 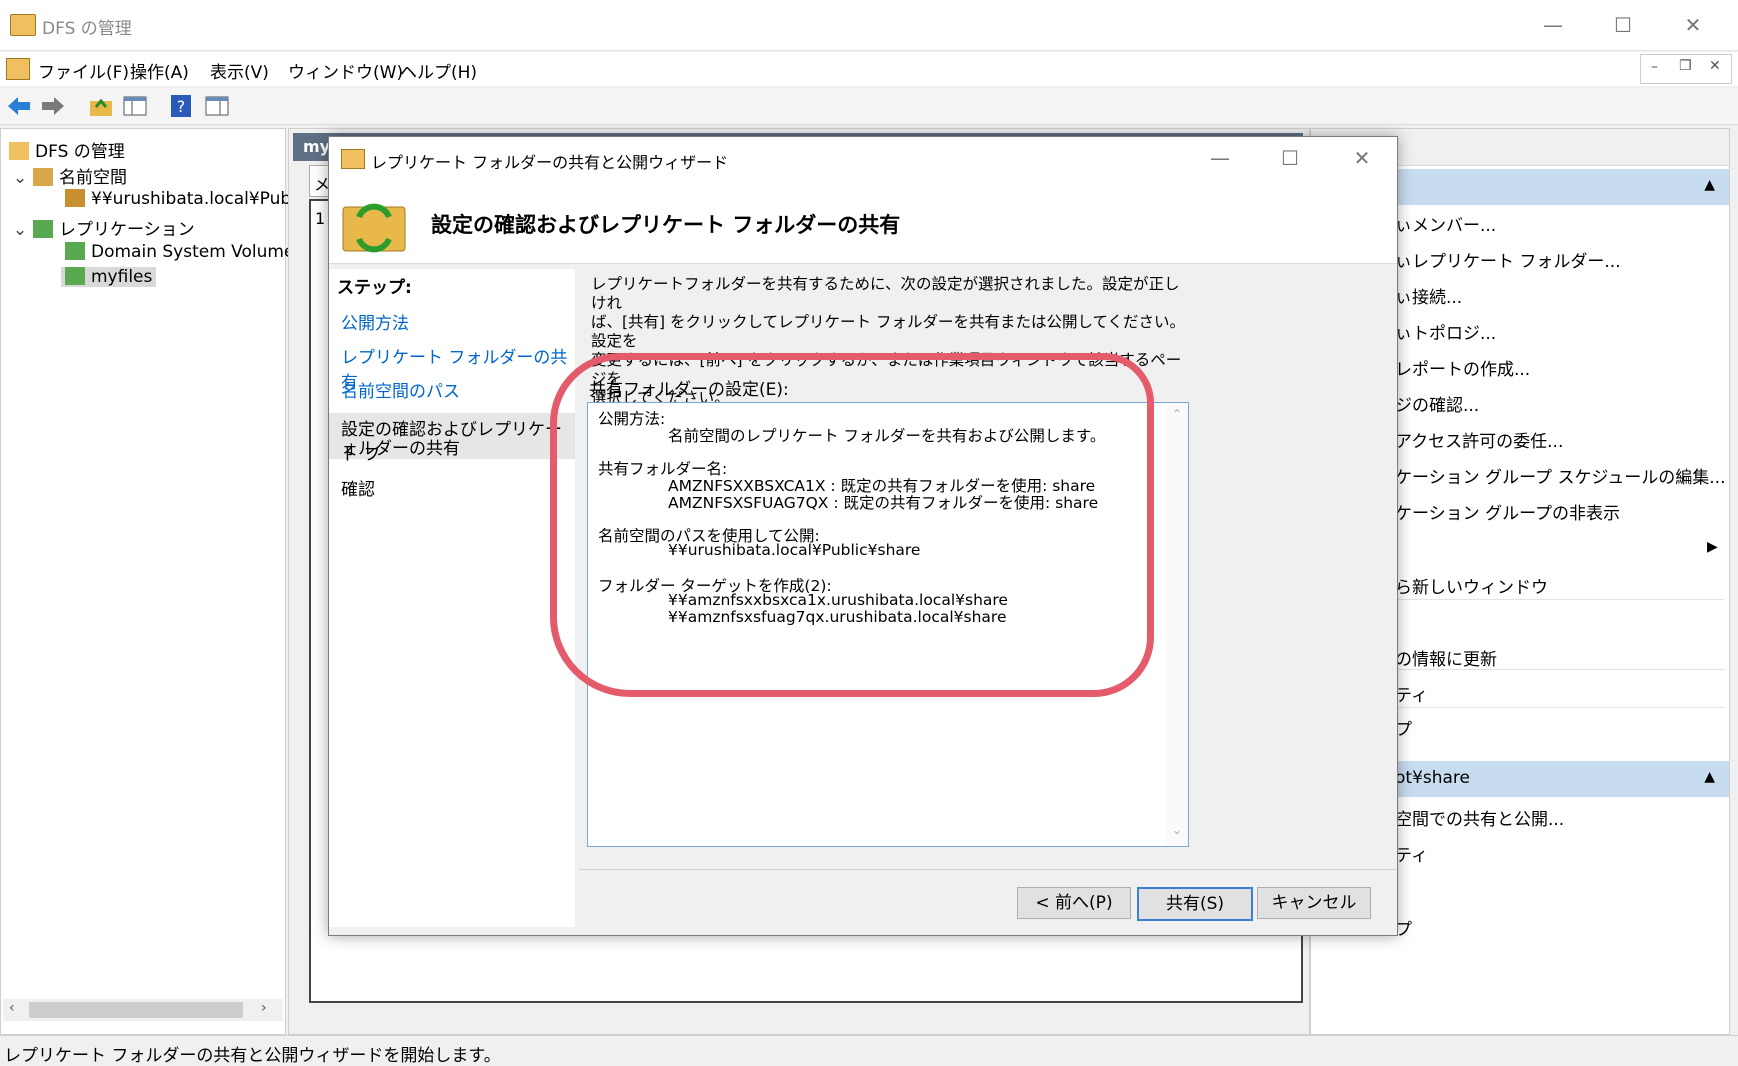 What do you see at coordinates (53, 106) in the screenshot?
I see `forward-arrow-icon` at bounding box center [53, 106].